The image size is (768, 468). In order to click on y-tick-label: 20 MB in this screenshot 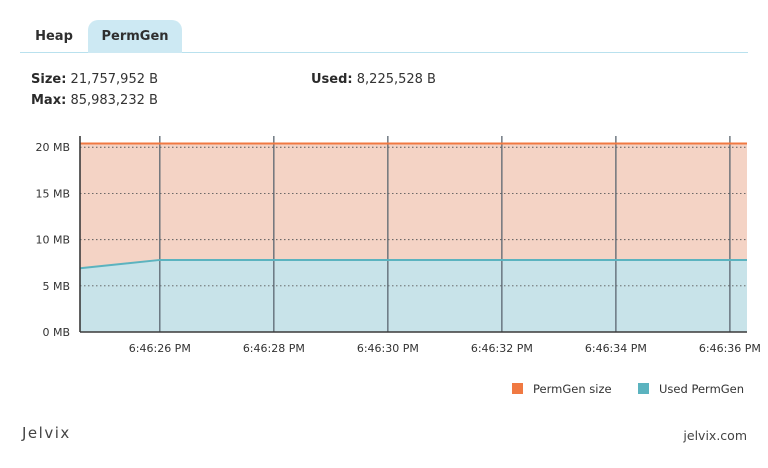, I will do `click(52, 147)`.